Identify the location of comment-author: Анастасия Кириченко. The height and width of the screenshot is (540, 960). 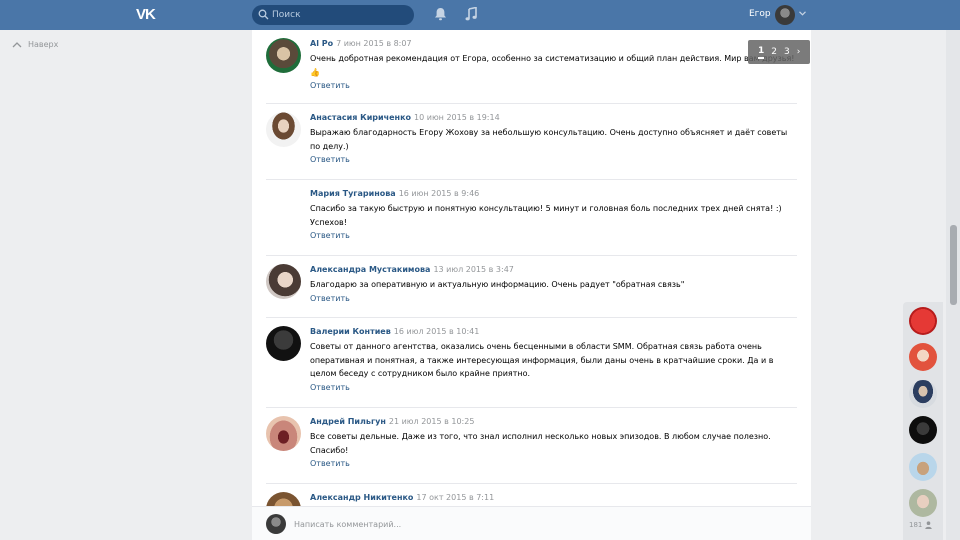
(360, 117).